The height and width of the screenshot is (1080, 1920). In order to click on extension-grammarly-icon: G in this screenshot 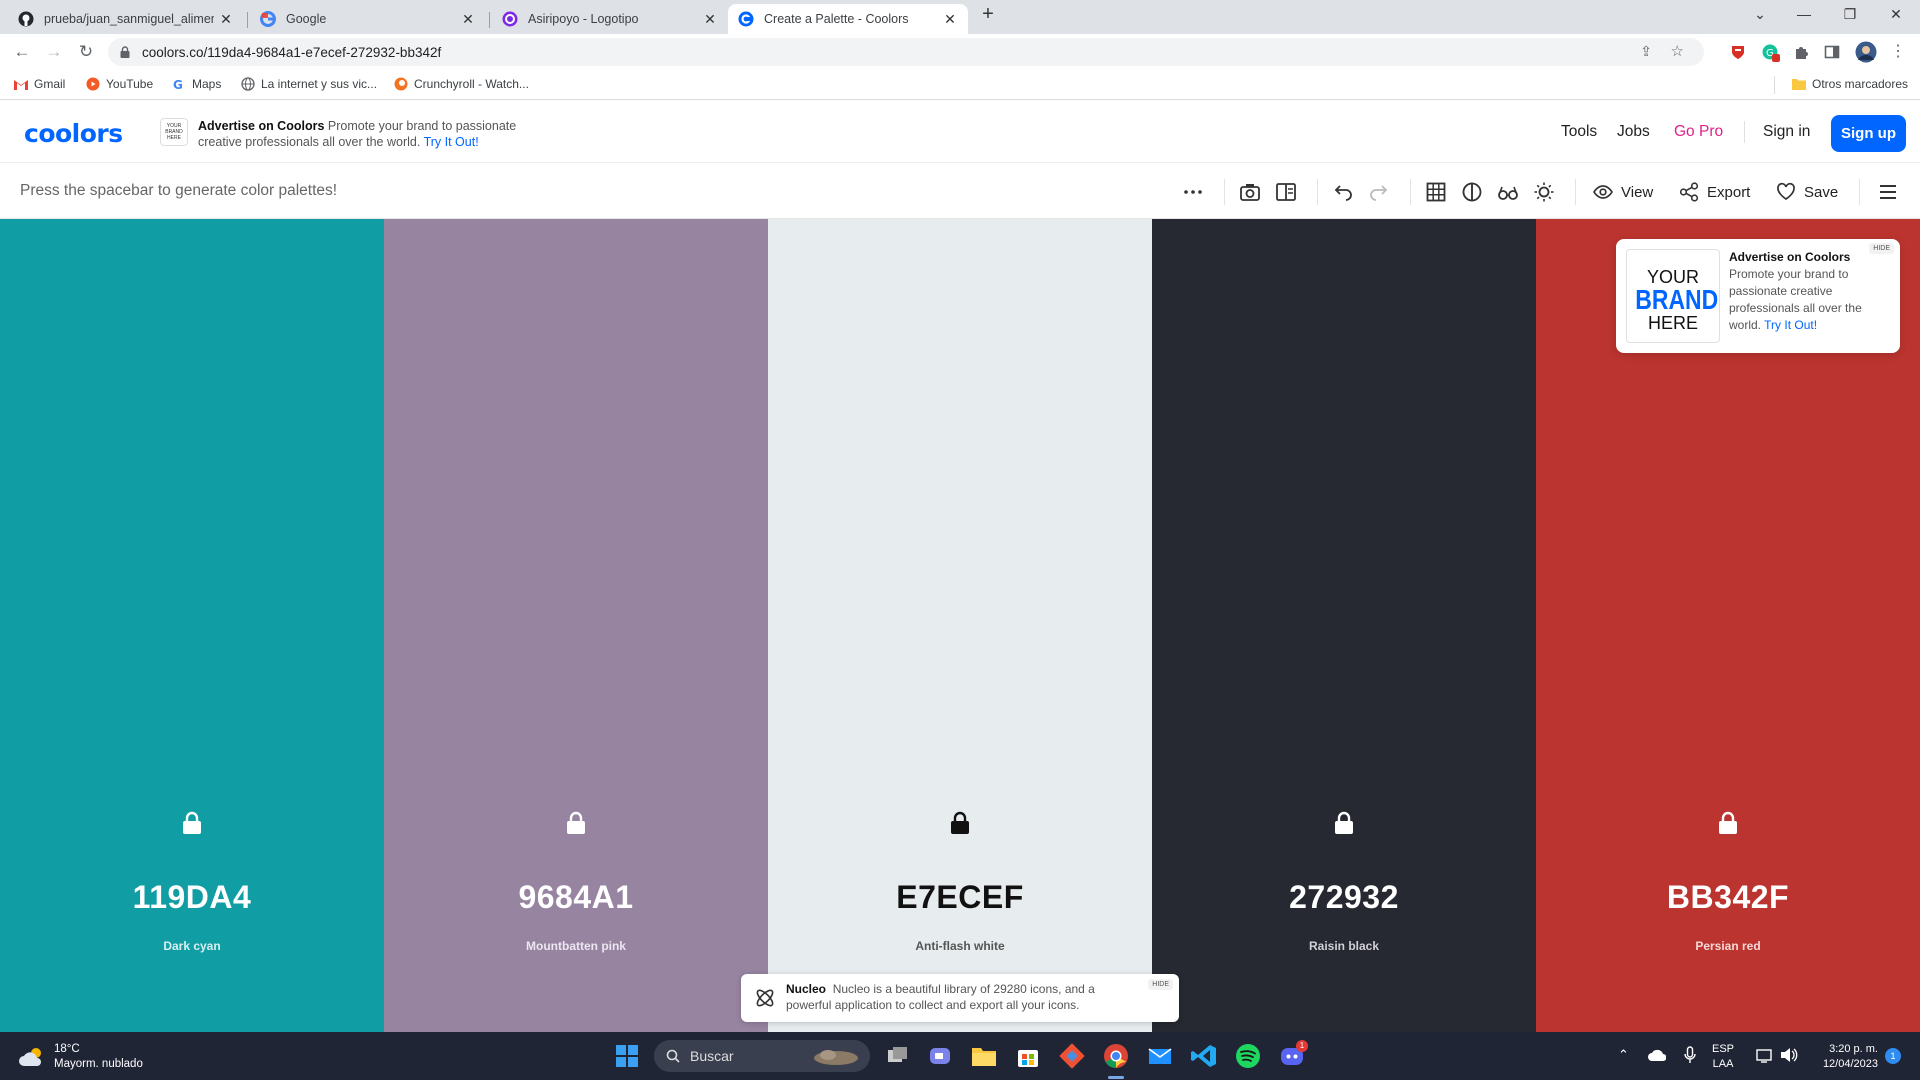, I will do `click(1771, 53)`.